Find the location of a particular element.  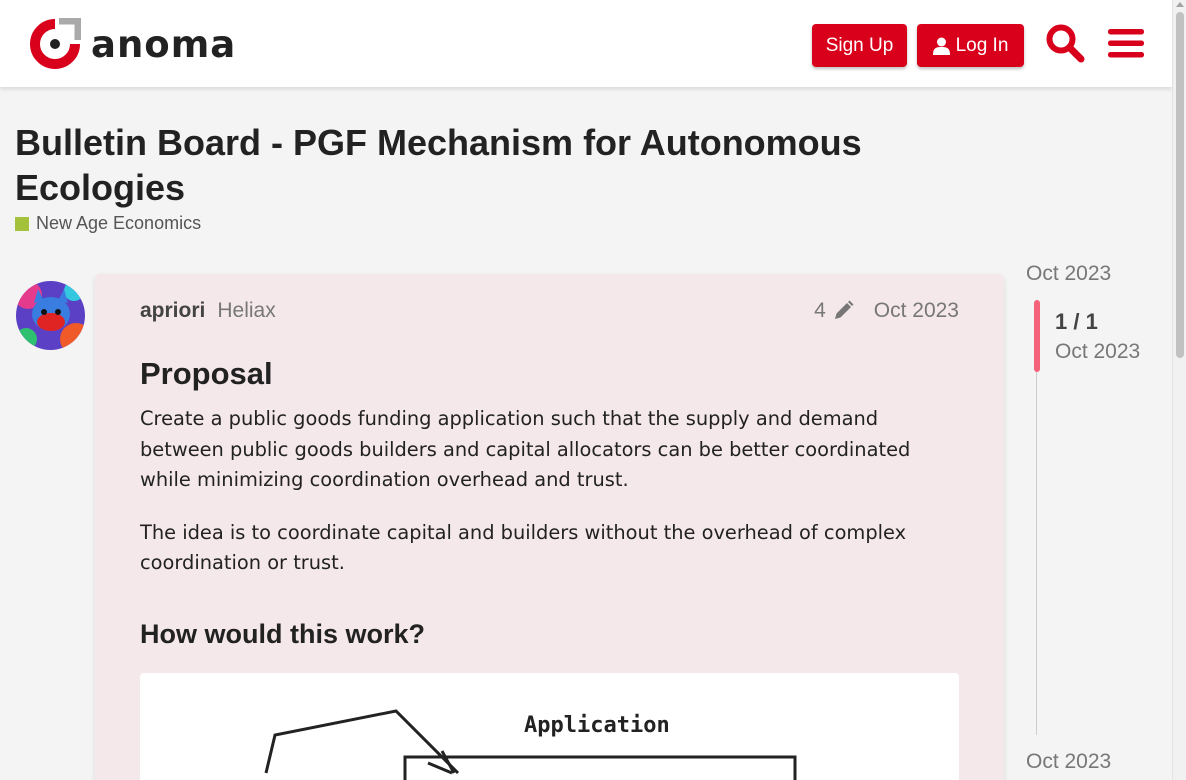

sign-up-label: Sign Up is located at coordinates (859, 45).